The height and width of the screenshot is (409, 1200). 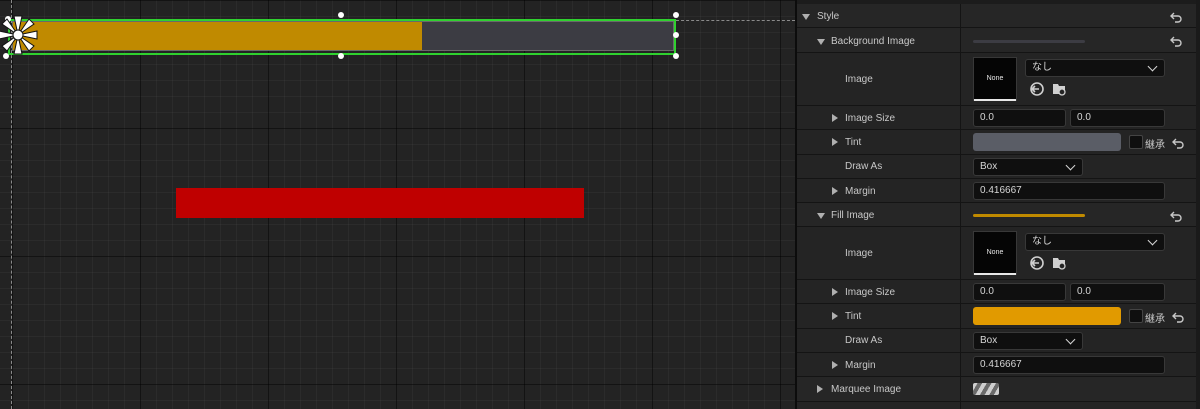 What do you see at coordinates (676, 15) in the screenshot?
I see `resize-handle-top-right` at bounding box center [676, 15].